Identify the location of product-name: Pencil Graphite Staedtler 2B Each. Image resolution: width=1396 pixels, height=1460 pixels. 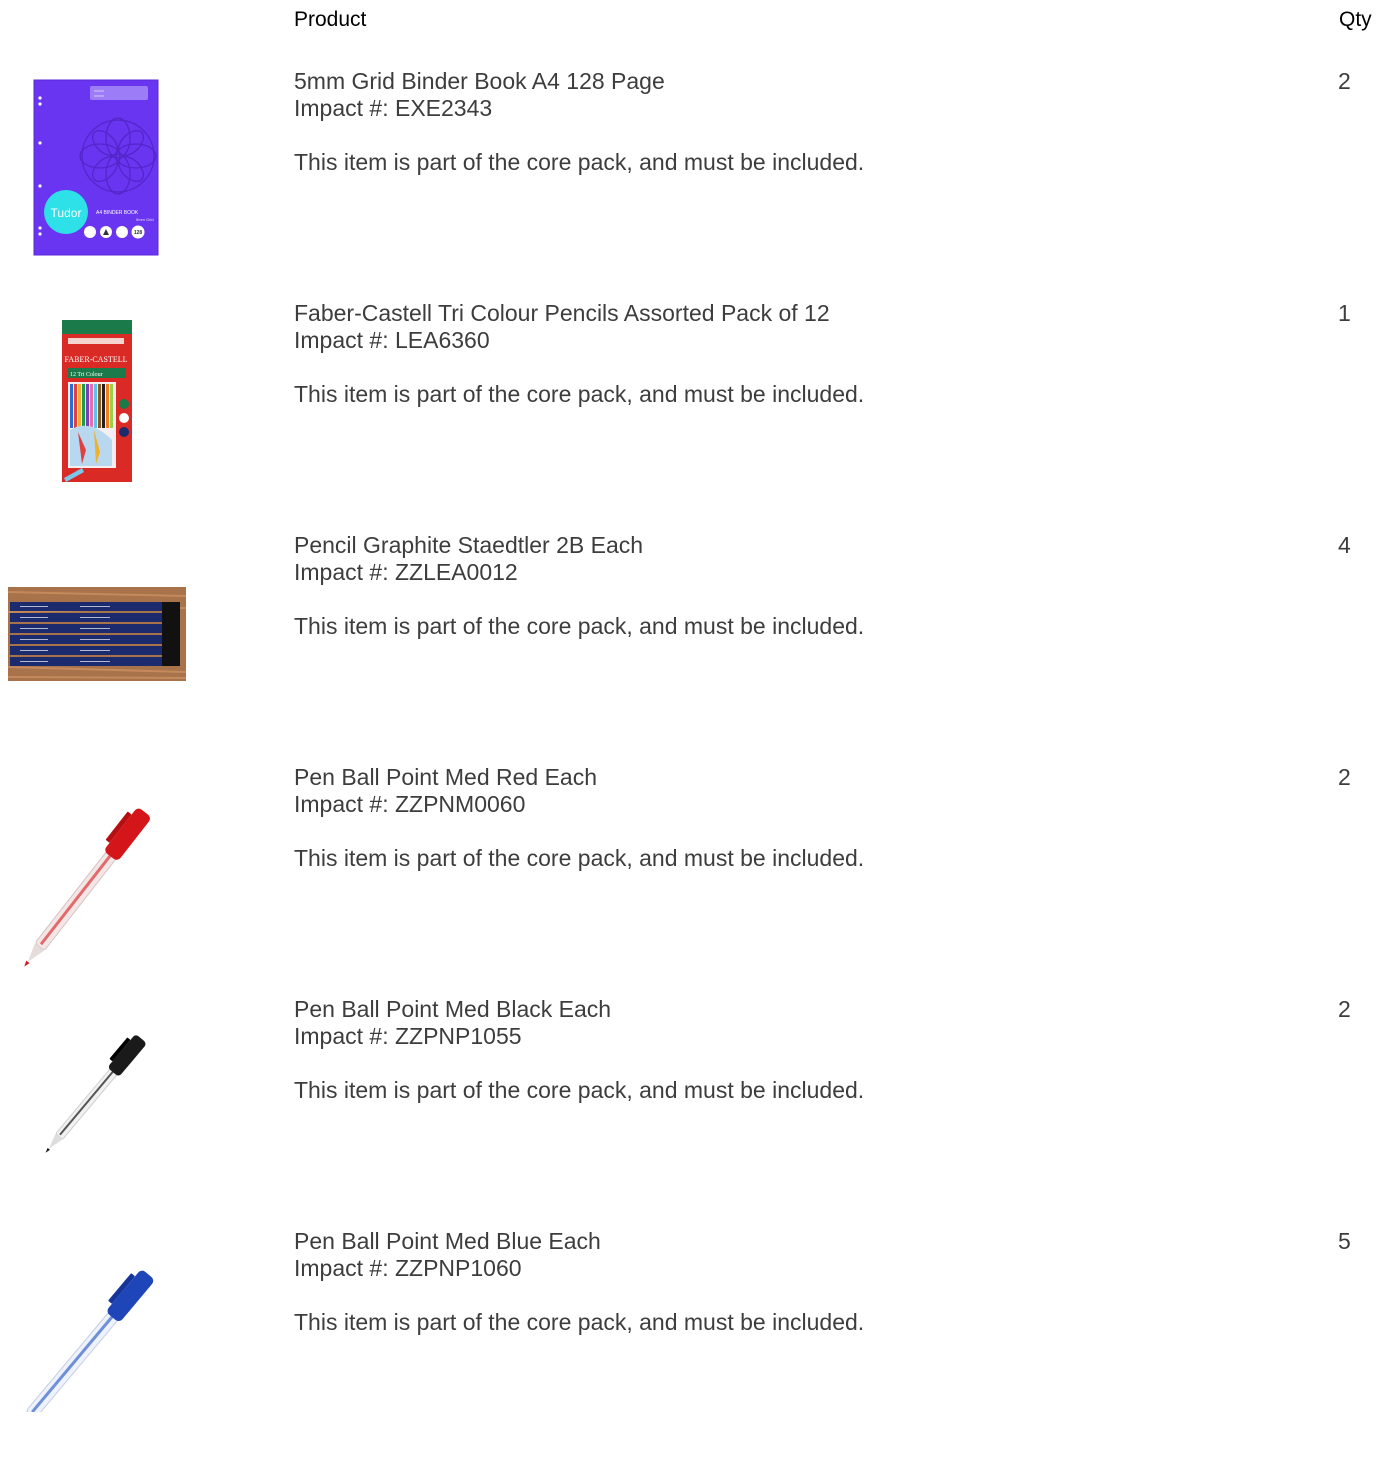
(468, 545).